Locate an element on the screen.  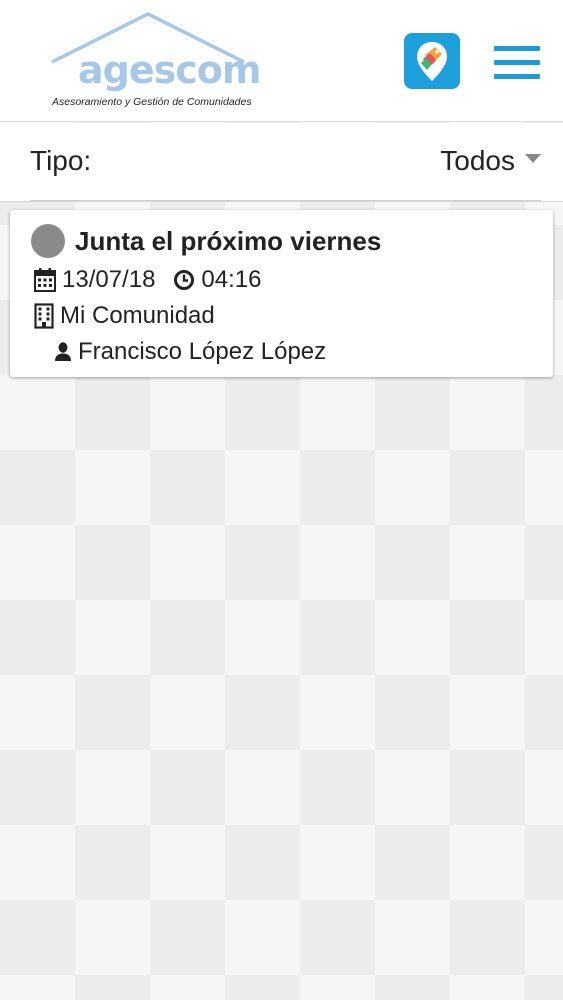
caret-down-icon is located at coordinates (533, 158).